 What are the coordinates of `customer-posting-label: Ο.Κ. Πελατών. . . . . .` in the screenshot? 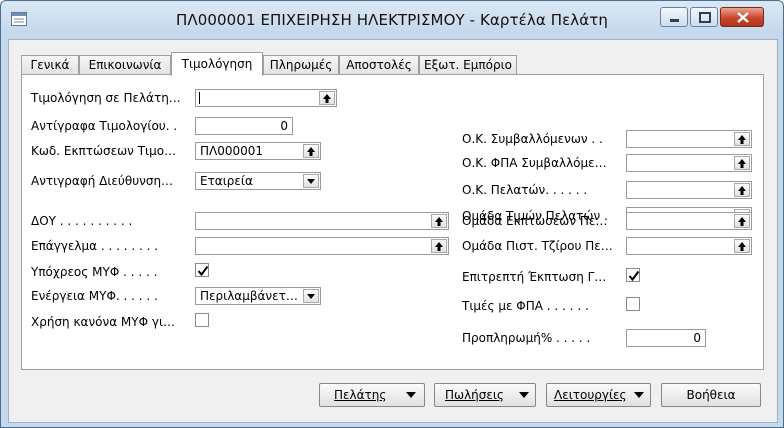 It's located at (525, 190).